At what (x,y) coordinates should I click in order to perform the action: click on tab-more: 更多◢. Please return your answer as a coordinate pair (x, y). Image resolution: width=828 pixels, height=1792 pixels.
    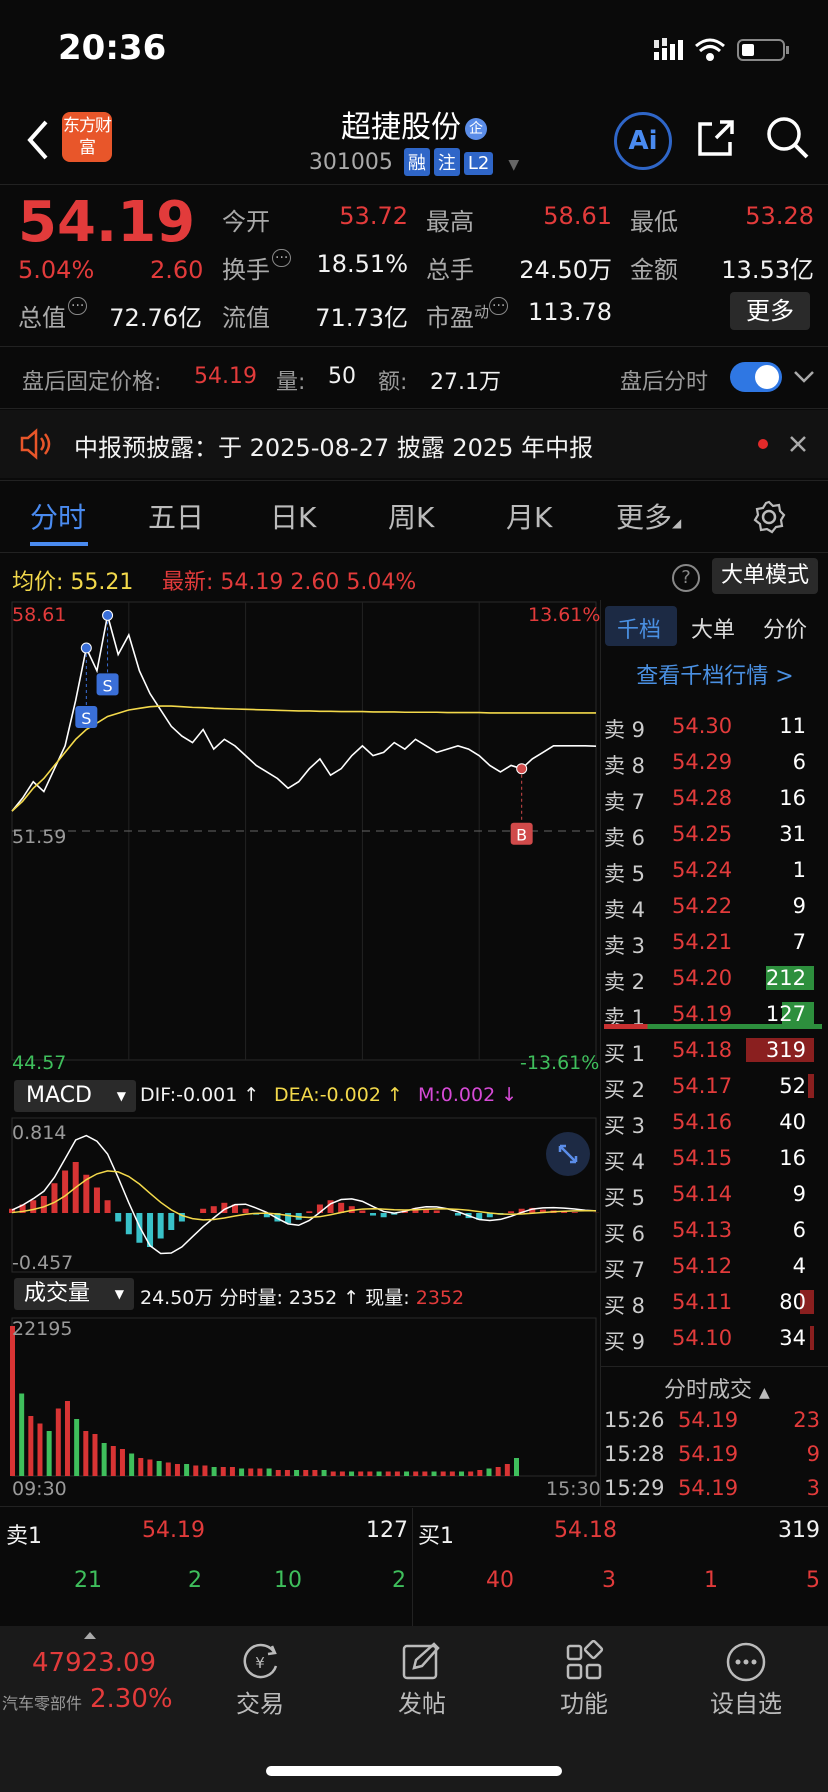
    Looking at the image, I should click on (648, 516).